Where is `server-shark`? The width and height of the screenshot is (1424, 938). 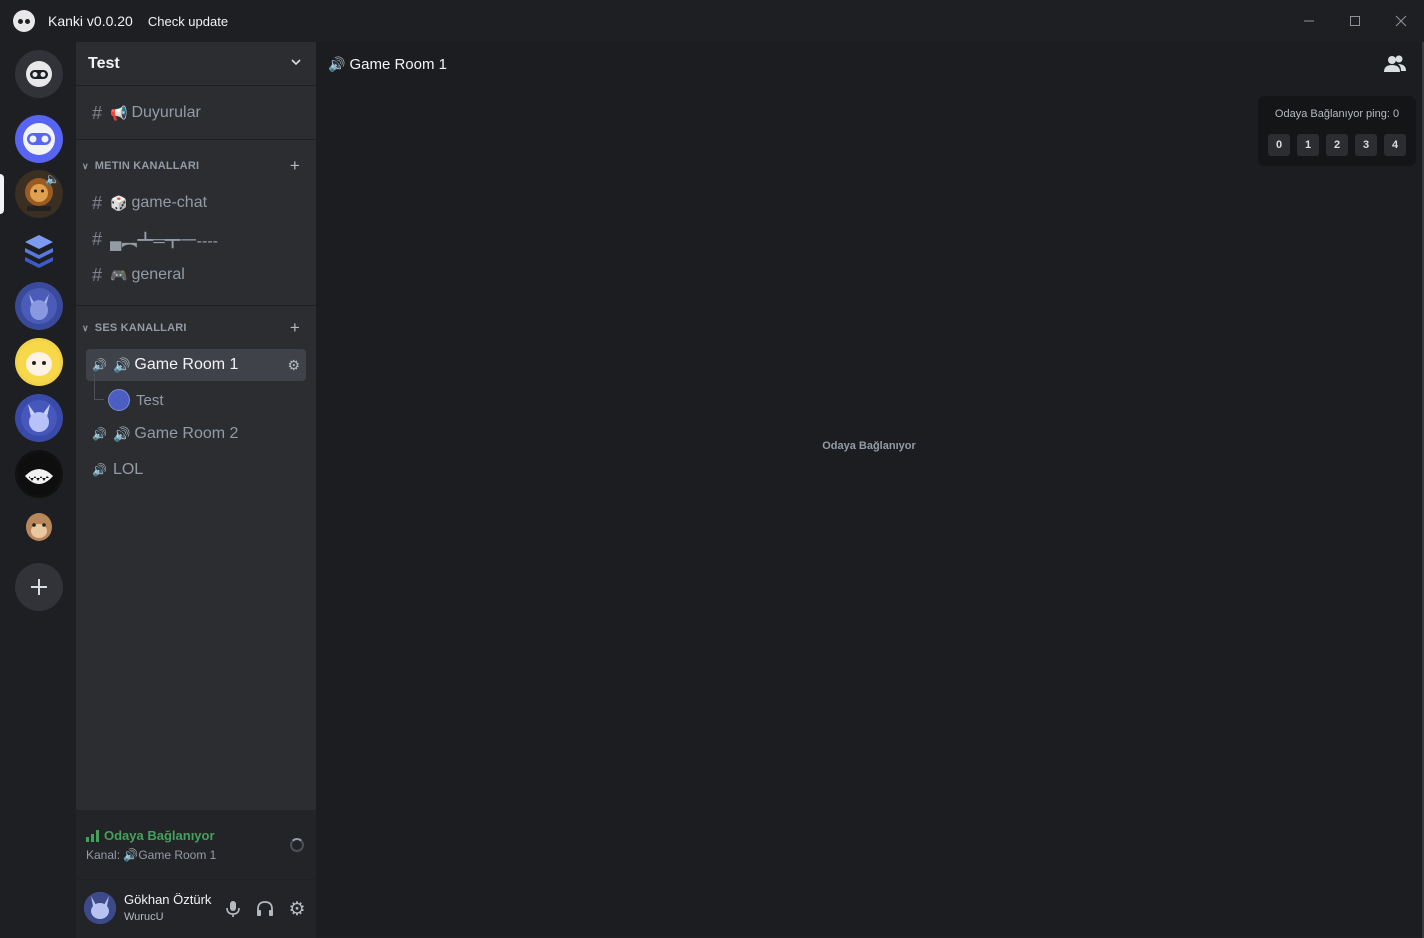 server-shark is located at coordinates (39, 474).